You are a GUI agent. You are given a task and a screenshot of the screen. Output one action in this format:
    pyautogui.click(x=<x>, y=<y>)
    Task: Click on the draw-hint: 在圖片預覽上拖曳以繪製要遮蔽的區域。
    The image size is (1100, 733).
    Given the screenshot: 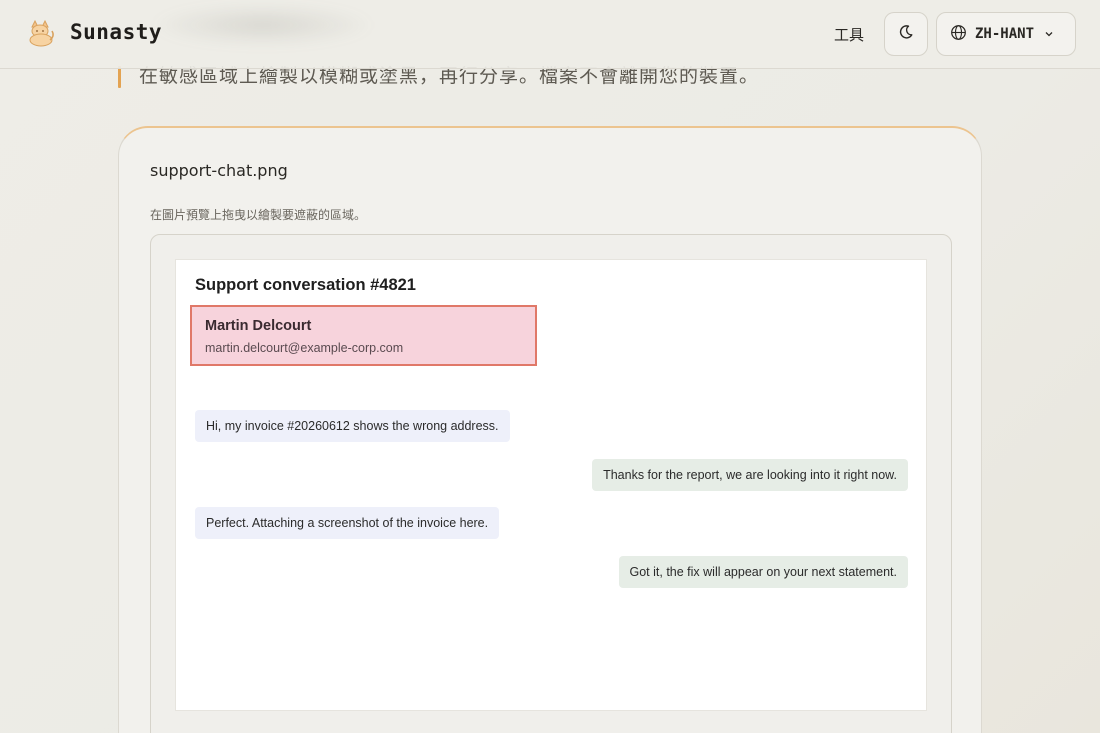 What is the action you would take?
    pyautogui.click(x=258, y=215)
    